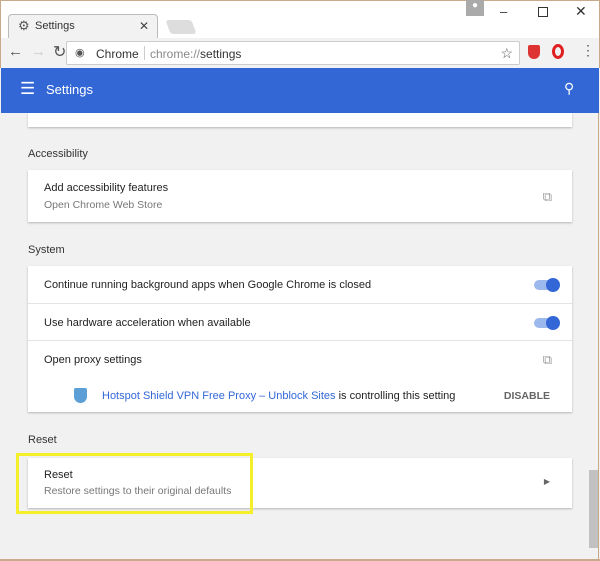 Image resolution: width=600 pixels, height=561 pixels. Describe the element at coordinates (546, 481) in the screenshot. I see `chevron-right-icon: ▶` at that location.